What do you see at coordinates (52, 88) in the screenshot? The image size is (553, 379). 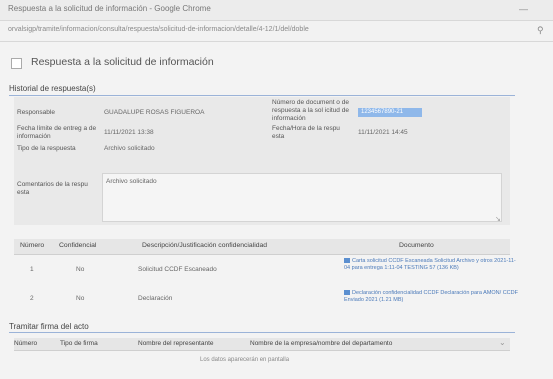 I see `history-heading: Historial de respuesta(s)` at bounding box center [52, 88].